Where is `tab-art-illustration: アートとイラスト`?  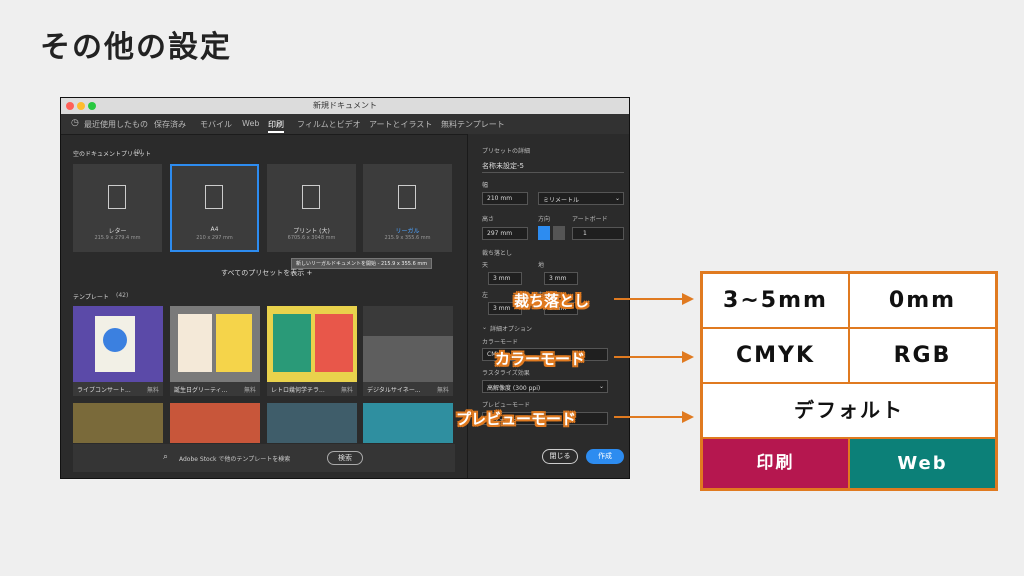 tab-art-illustration: アートとイラスト is located at coordinates (400, 124).